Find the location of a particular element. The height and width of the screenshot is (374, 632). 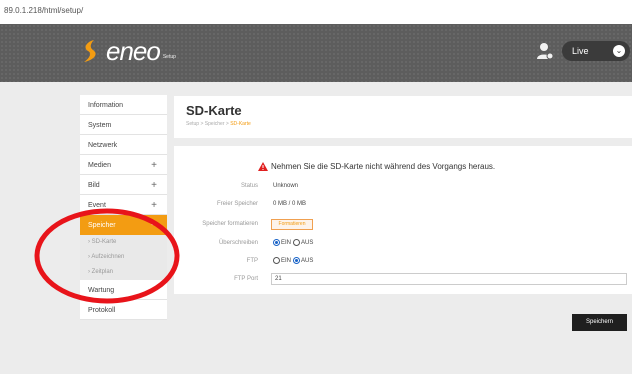

user-settings-icon is located at coordinates (545, 51).